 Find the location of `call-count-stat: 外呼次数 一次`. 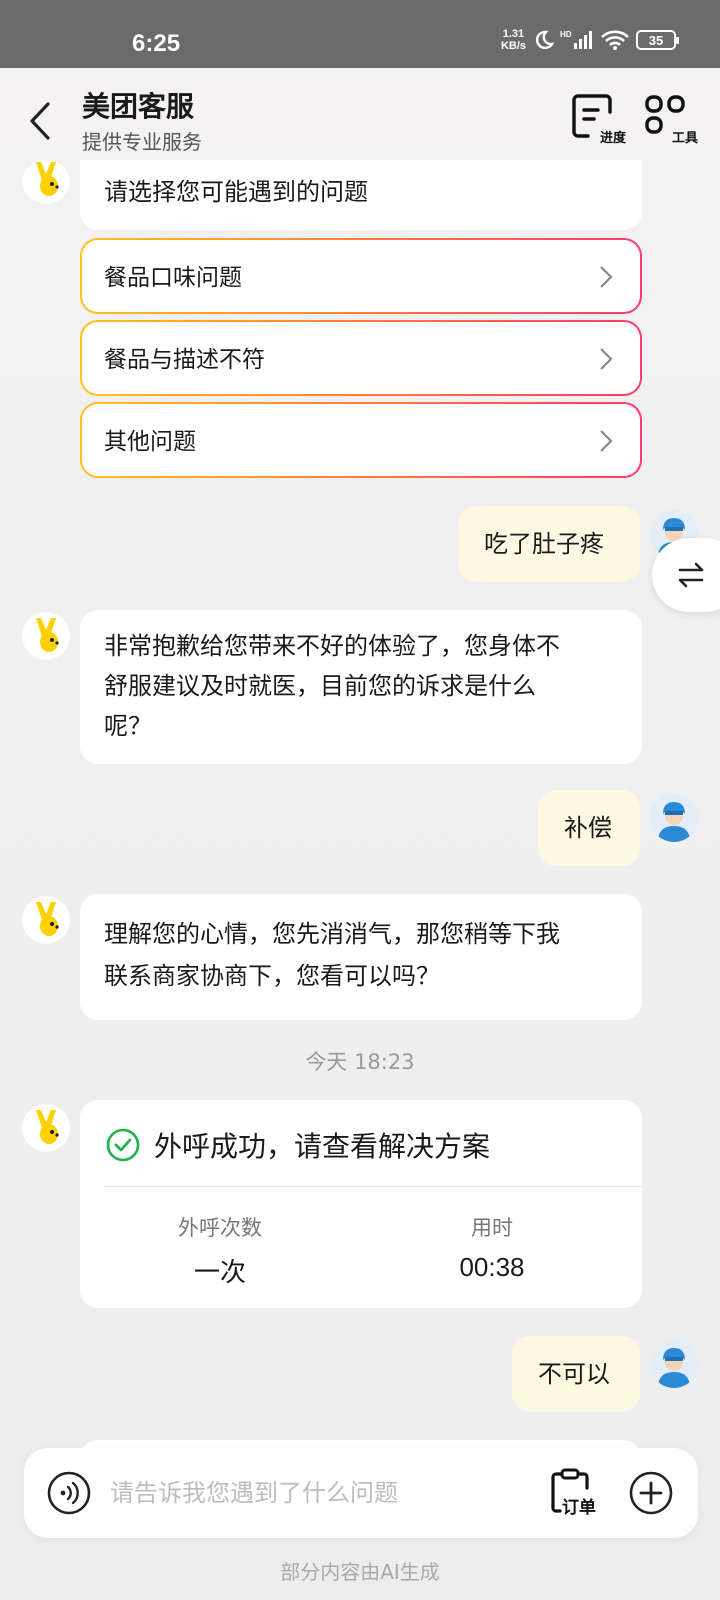

call-count-stat: 外呼次数 一次 is located at coordinates (220, 1250).